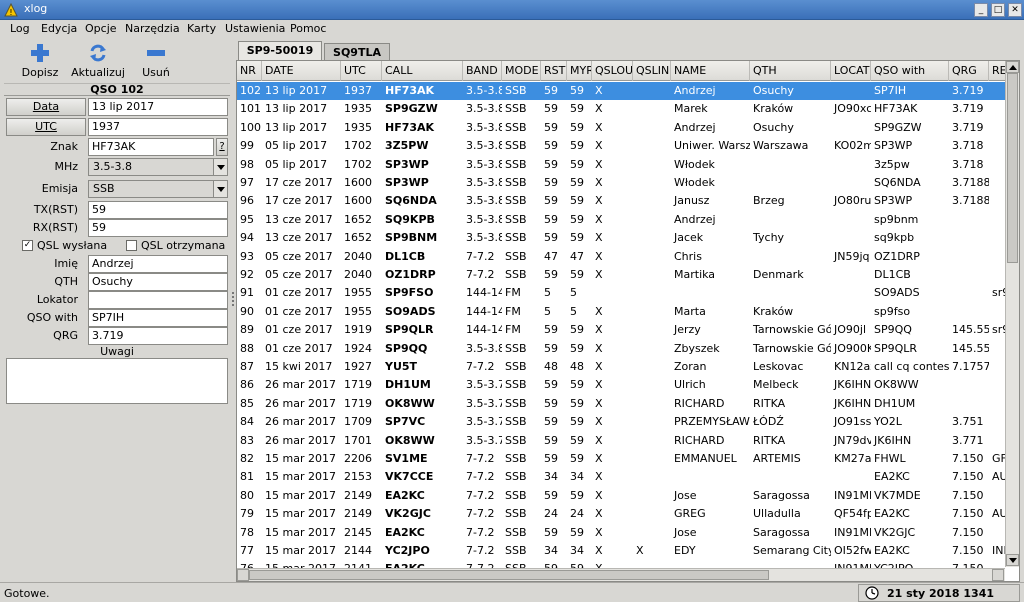 This screenshot has height=602, width=1024. Describe the element at coordinates (1012, 560) in the screenshot. I see `scroll-down-button` at that location.